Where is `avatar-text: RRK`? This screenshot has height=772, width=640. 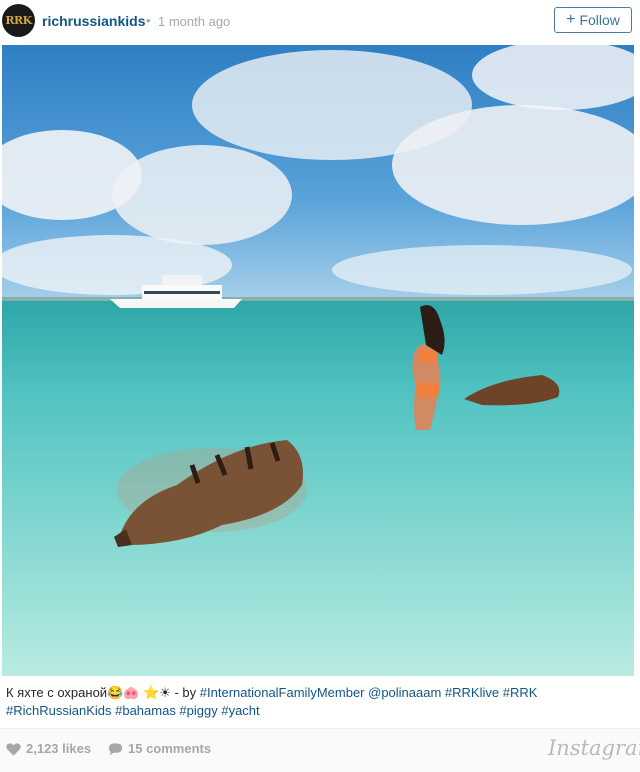 avatar-text: RRK is located at coordinates (18, 20).